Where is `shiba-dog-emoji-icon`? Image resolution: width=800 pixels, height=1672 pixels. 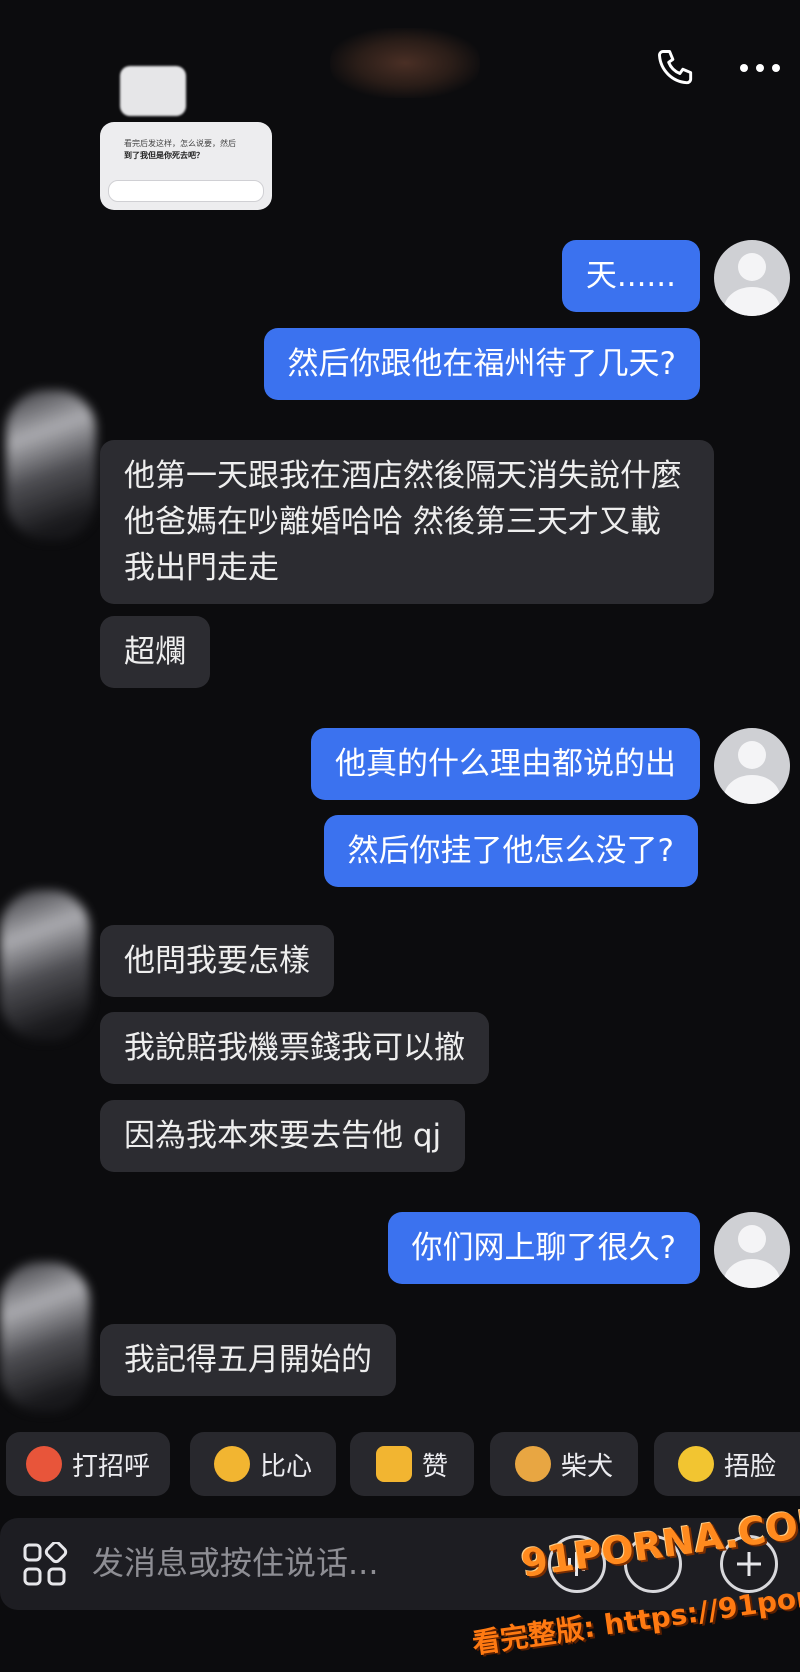 shiba-dog-emoji-icon is located at coordinates (532, 1464).